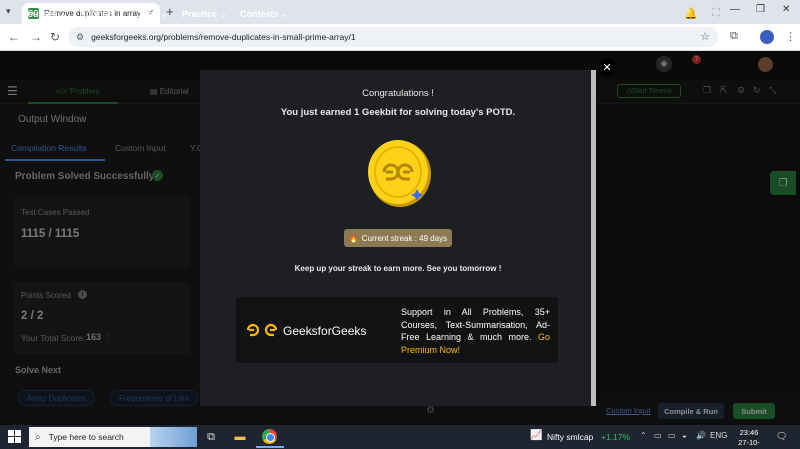 The image size is (800, 449). I want to click on taskbar-search-placeholder: Type here to search, so click(86, 437).